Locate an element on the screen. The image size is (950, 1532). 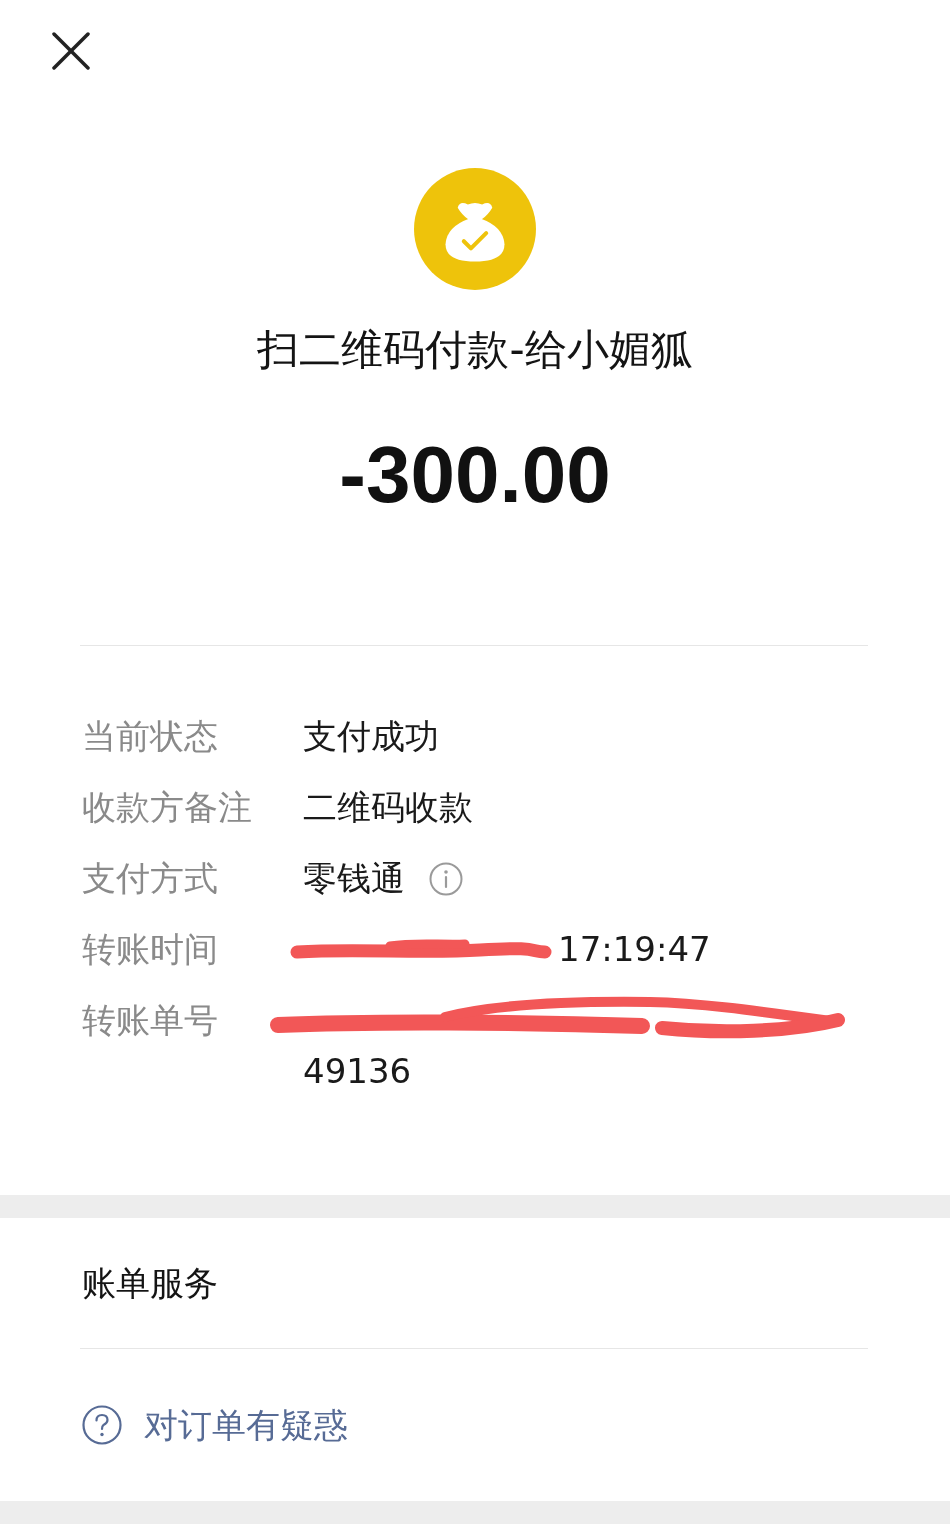
money-bag-icon is located at coordinates (475, 229).